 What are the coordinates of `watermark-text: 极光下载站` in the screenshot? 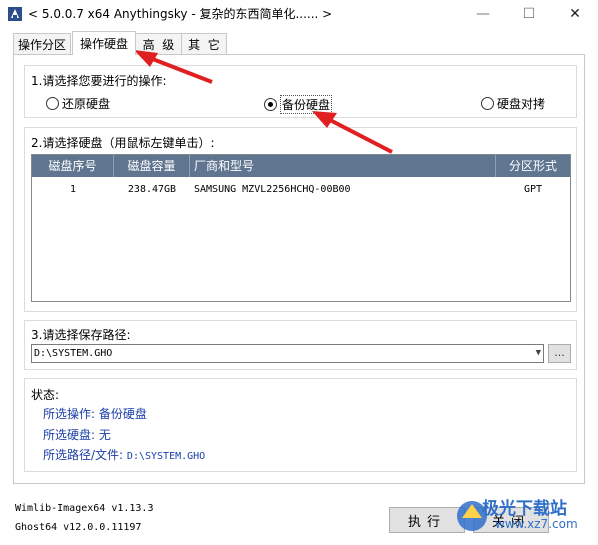 It's located at (524, 509).